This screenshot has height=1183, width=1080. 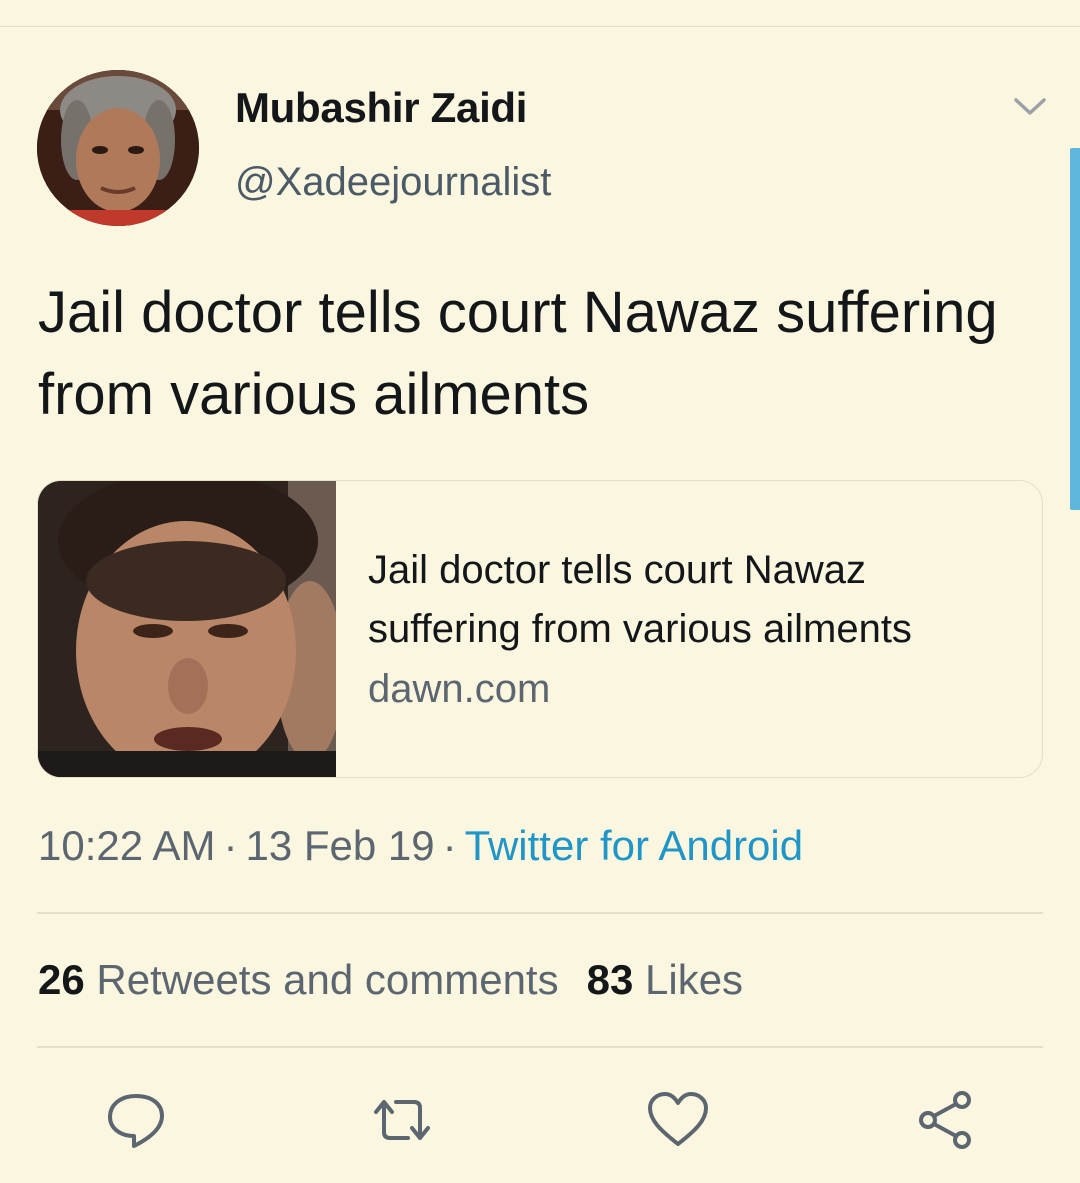 I want to click on retweets-label: Retweets and comments, so click(x=327, y=979).